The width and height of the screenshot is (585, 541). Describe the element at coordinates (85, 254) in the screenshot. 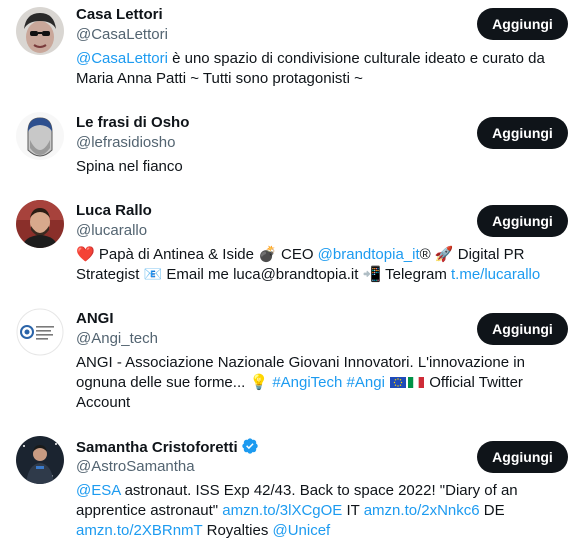

I see `heart-icon: ❤️` at that location.